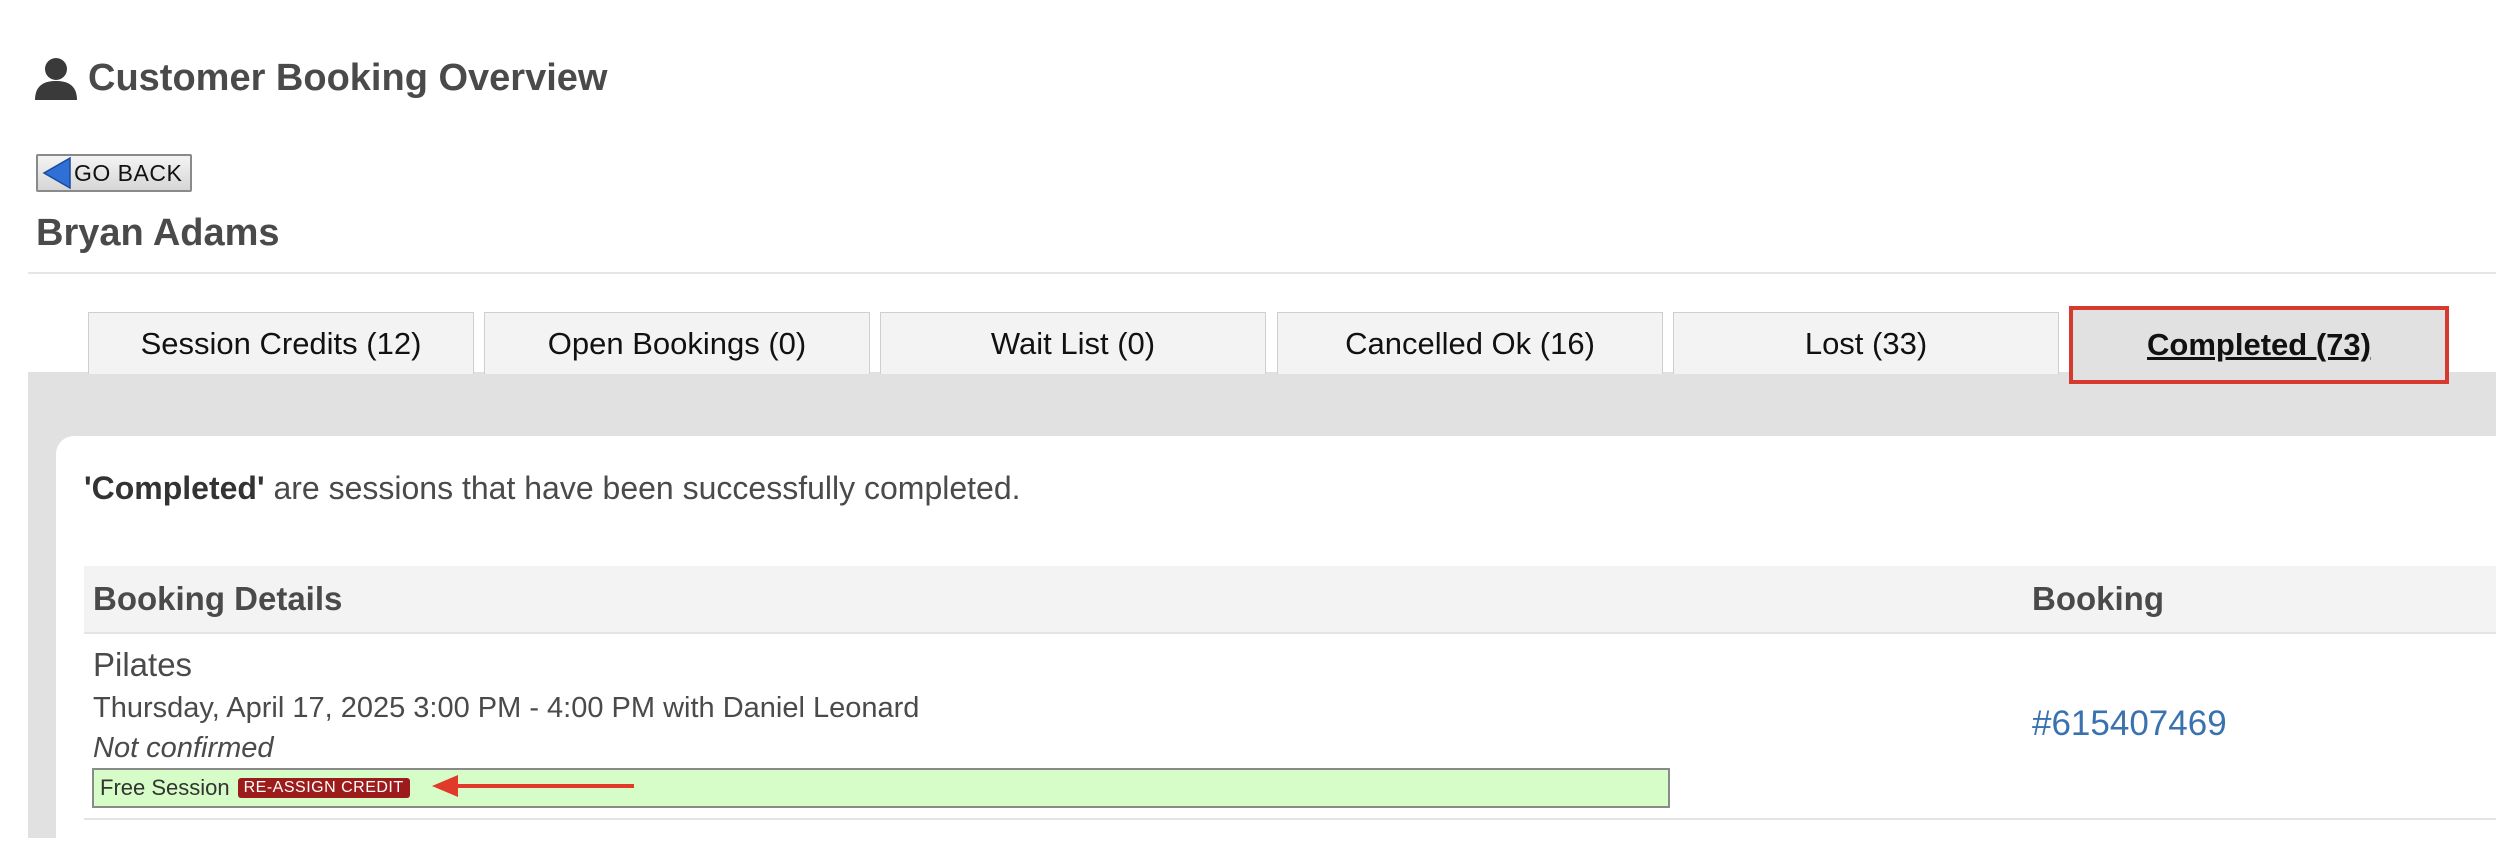  What do you see at coordinates (1262, 273) in the screenshot?
I see `divider` at bounding box center [1262, 273].